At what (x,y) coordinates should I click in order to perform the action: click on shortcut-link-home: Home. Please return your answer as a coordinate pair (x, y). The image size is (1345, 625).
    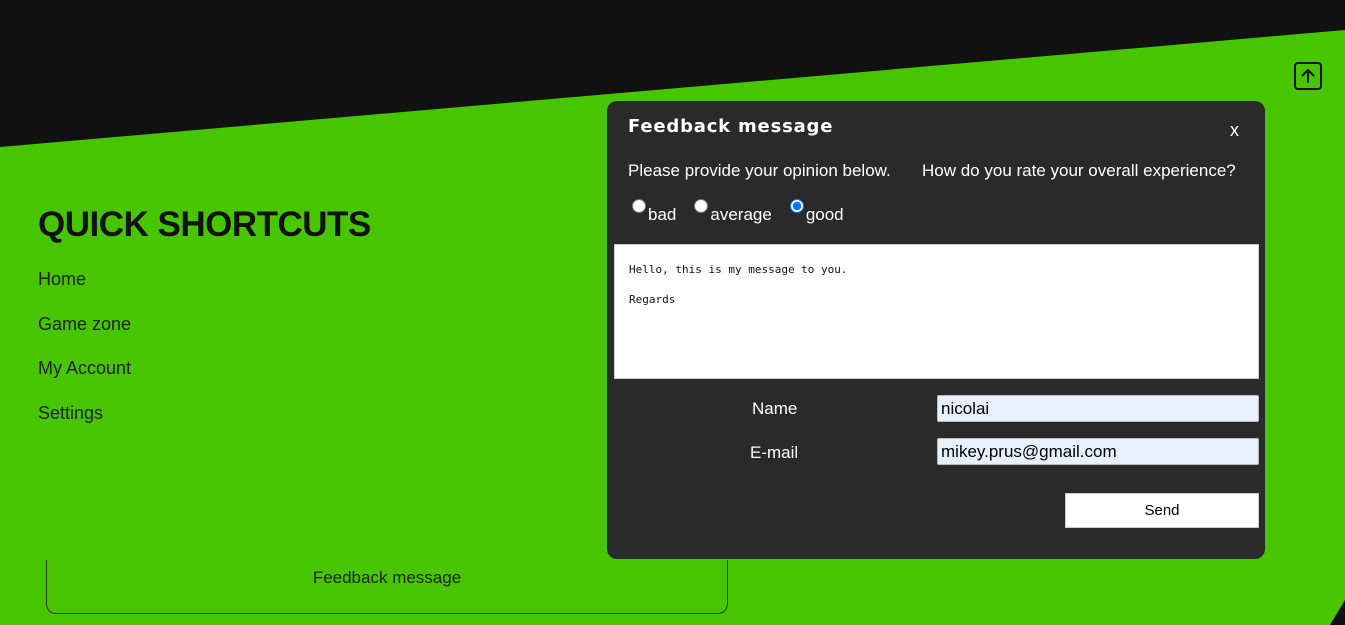
    Looking at the image, I should click on (204, 291).